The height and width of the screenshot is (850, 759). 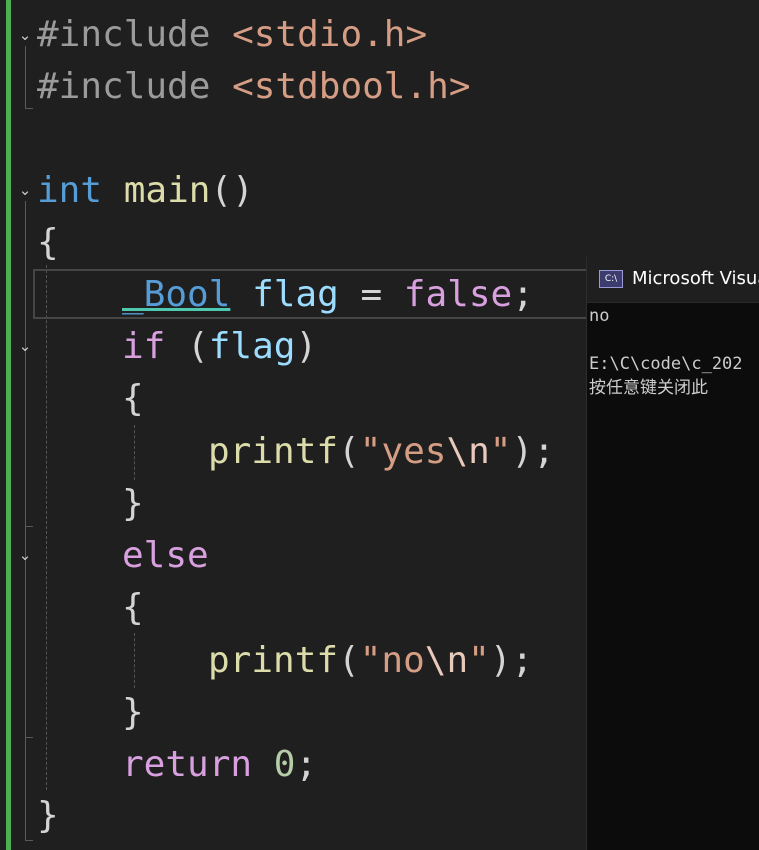 What do you see at coordinates (611, 279) in the screenshot?
I see `console-app-icon: C:\` at bounding box center [611, 279].